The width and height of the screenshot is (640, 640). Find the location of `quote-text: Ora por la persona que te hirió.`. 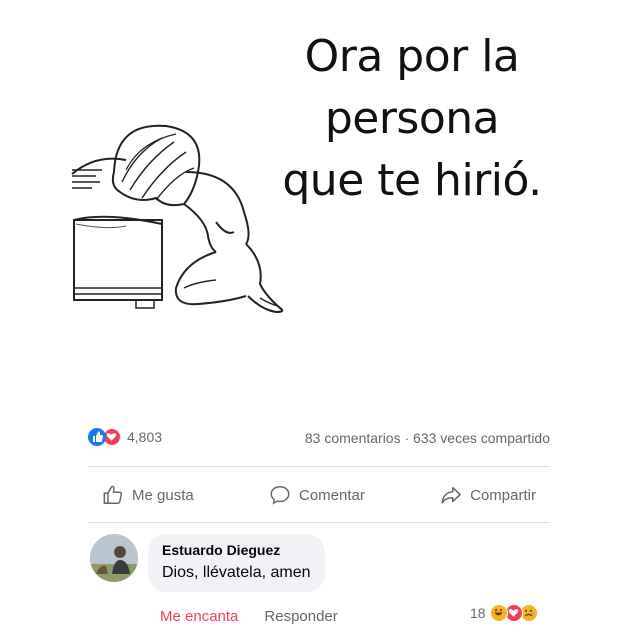

quote-text: Ora por la persona que te hirió. is located at coordinates (412, 119).